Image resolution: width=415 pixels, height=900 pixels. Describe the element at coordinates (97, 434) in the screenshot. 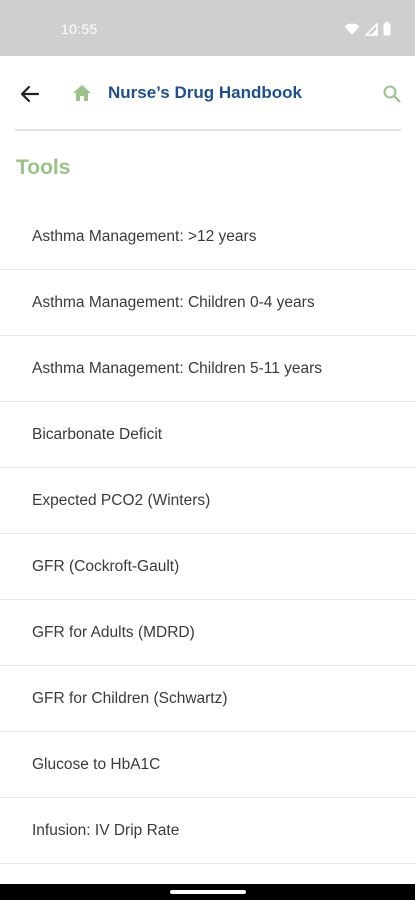

I see `list-item-label: Bicarbonate Deficit` at that location.